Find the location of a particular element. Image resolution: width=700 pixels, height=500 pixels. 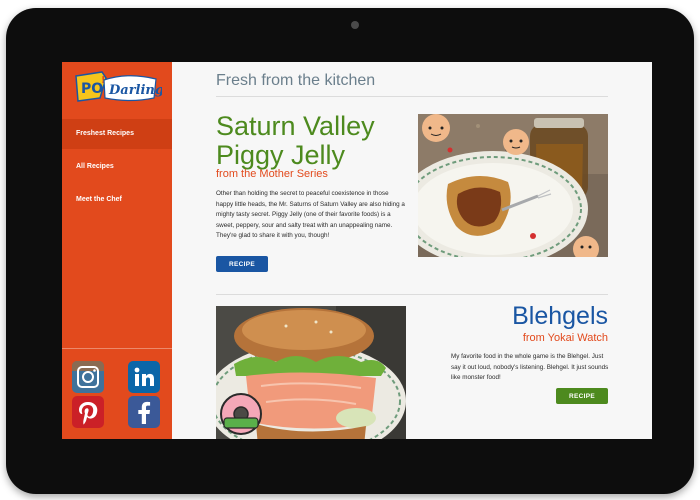

instagram-icon is located at coordinates (88, 377).